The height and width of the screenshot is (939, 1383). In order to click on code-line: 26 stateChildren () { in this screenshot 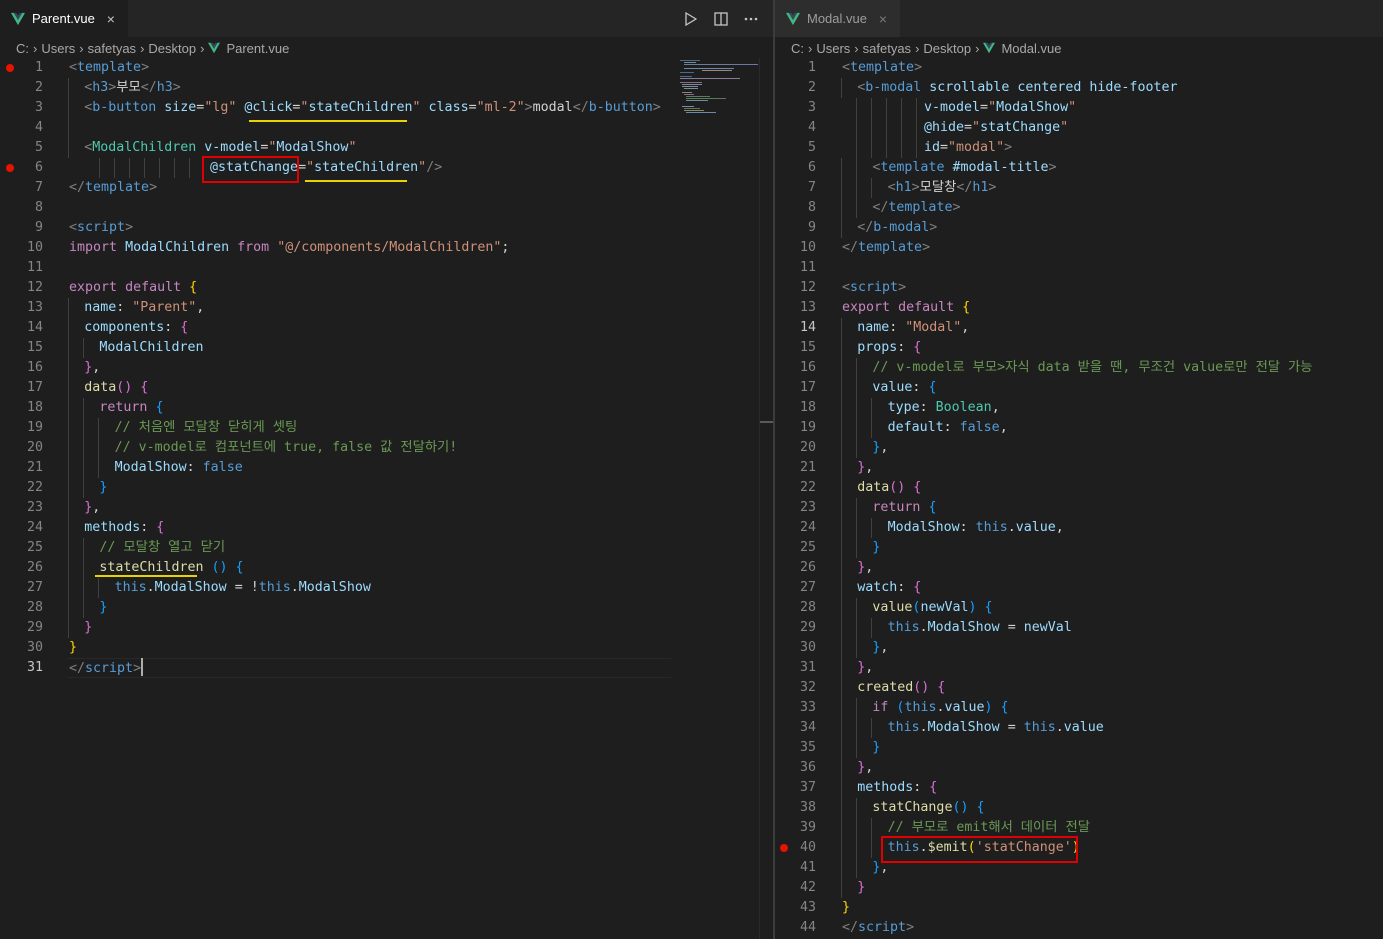, I will do `click(386, 568)`.